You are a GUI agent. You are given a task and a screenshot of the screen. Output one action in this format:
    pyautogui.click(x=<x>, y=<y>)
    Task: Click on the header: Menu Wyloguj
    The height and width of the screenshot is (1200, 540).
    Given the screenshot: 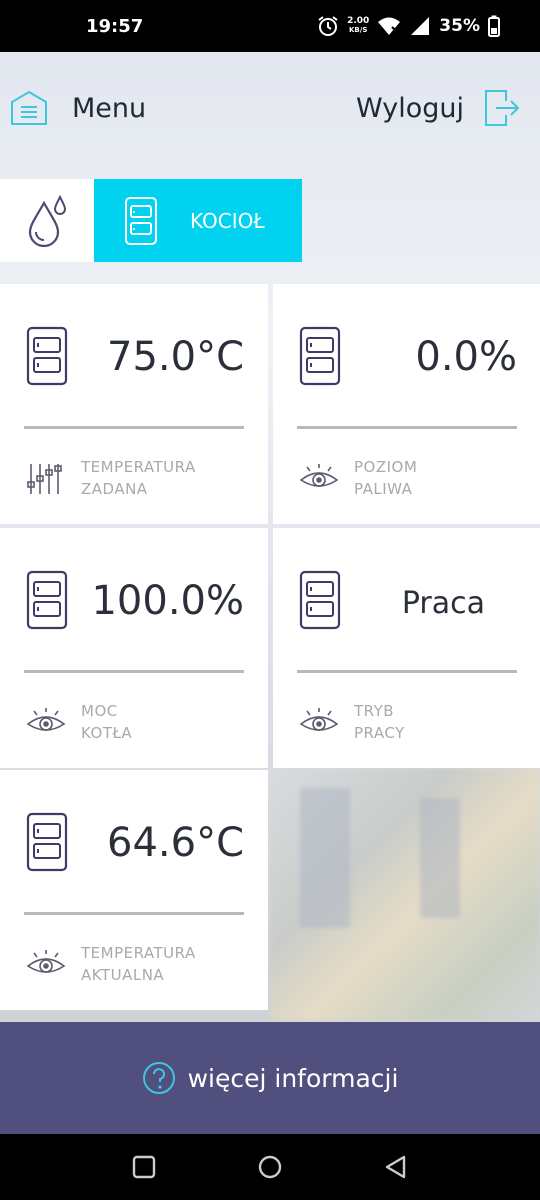 What is the action you would take?
    pyautogui.click(x=270, y=108)
    